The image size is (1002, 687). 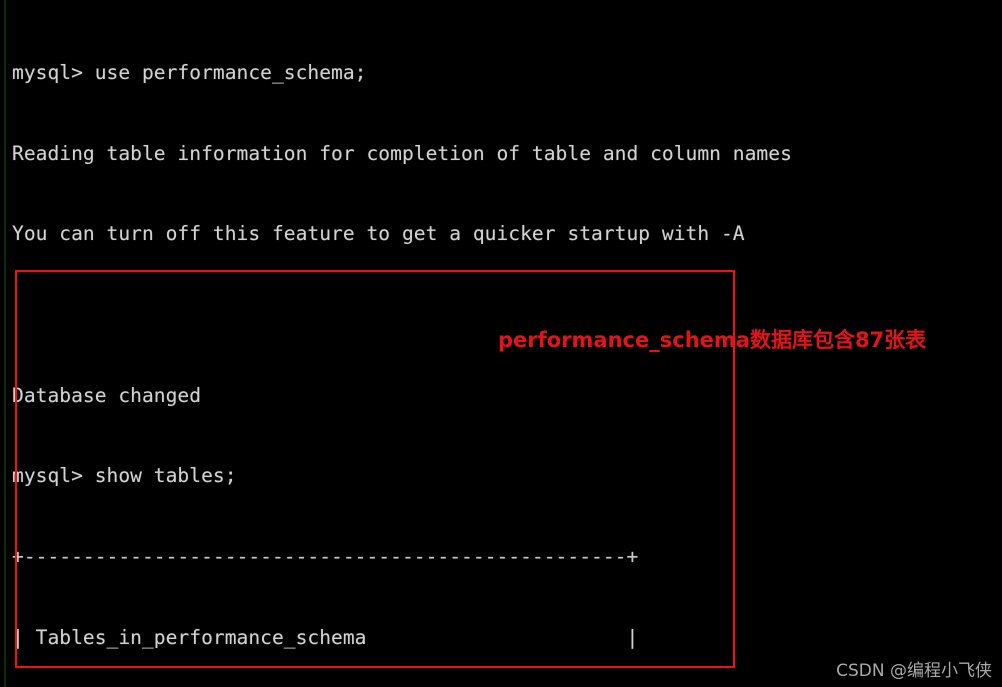 I want to click on annotation-label: performance_schema数据库包含87张表, so click(x=712, y=340).